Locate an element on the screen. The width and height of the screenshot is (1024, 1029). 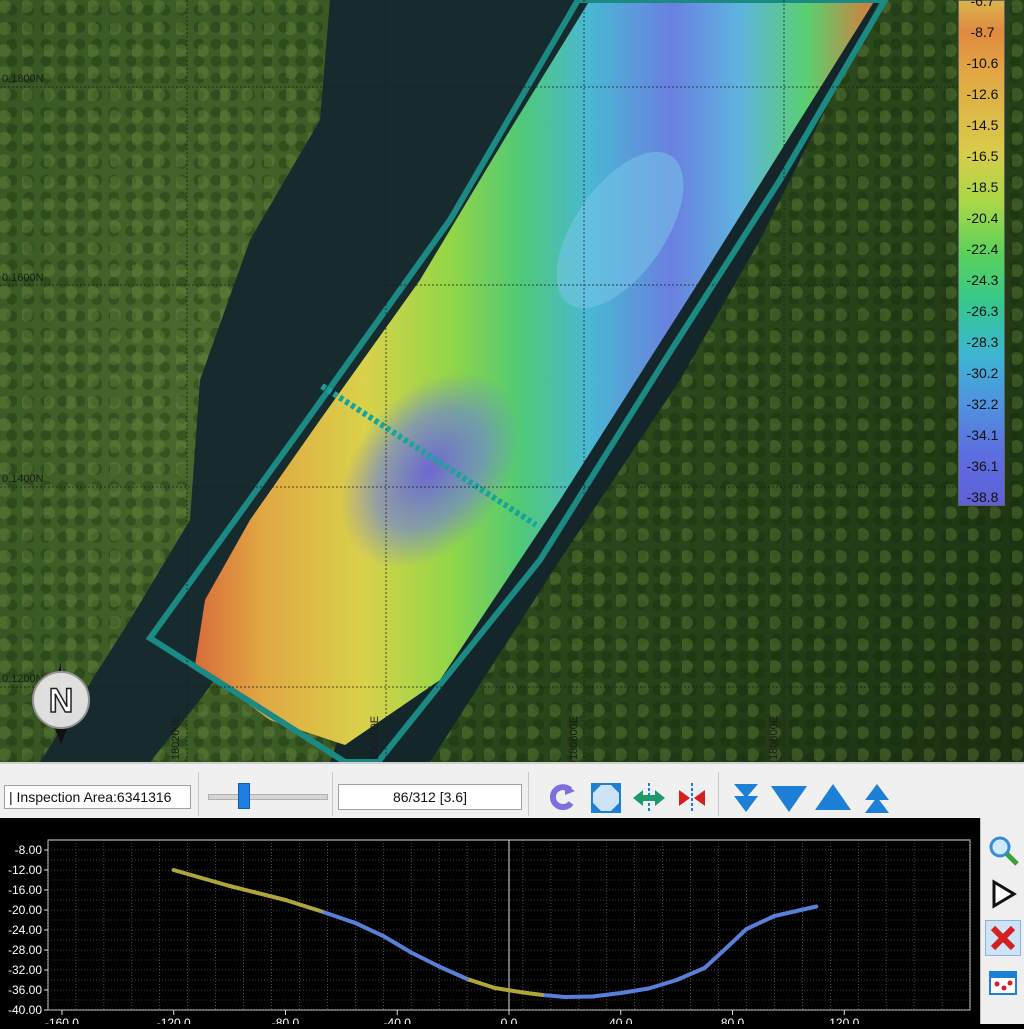
slice-counter: 86/312 [3.6] is located at coordinates (430, 797).